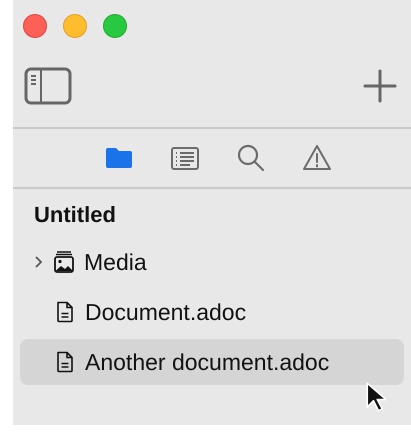 The width and height of the screenshot is (411, 434). I want to click on sidebar-item: Media, so click(212, 262).